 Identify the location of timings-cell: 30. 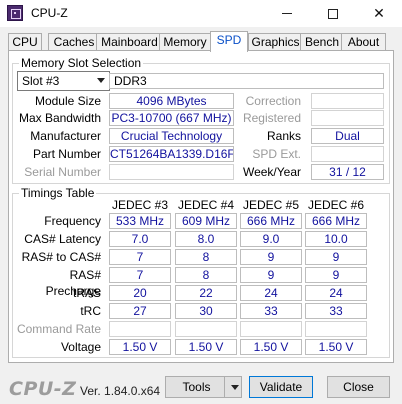
(206, 311).